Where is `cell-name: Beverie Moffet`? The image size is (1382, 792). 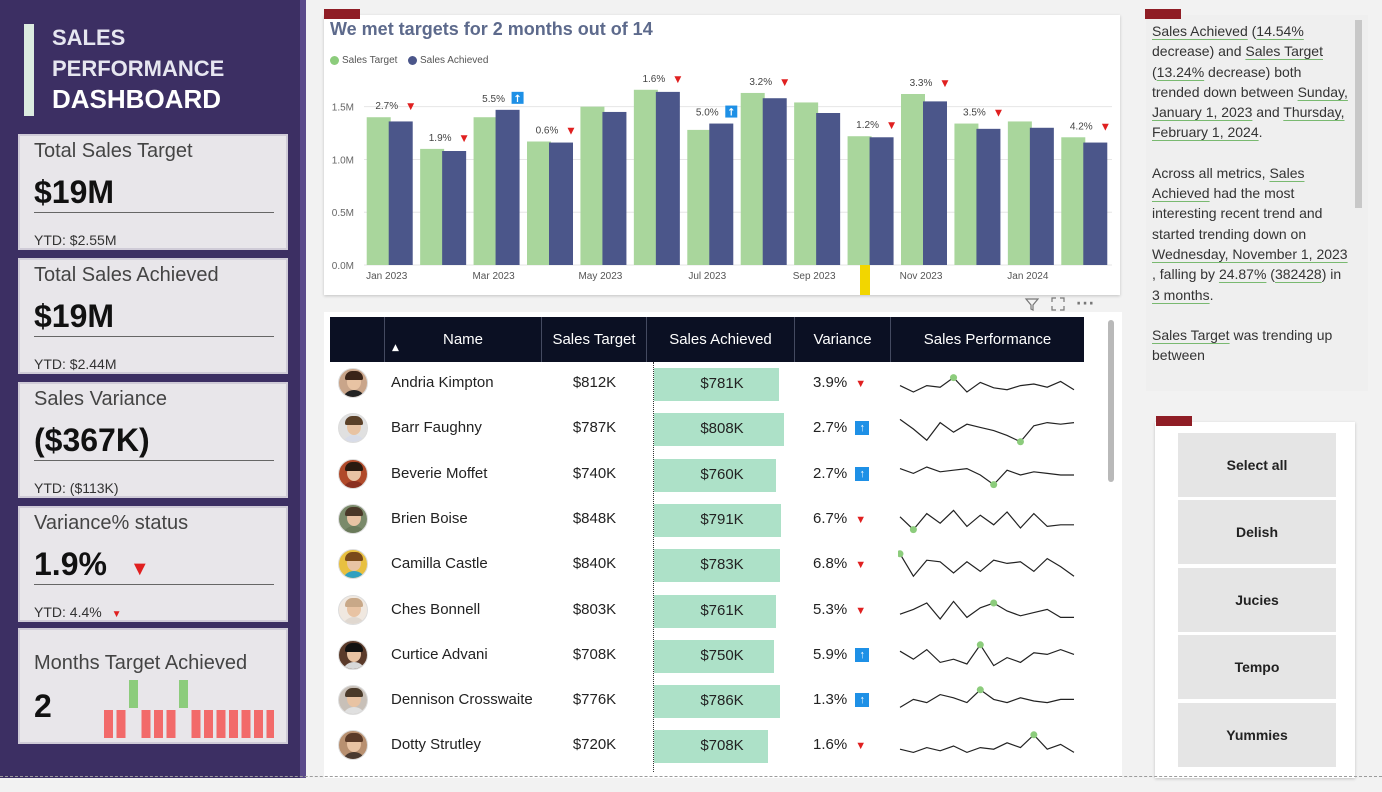
cell-name: Beverie Moffet is located at coordinates (439, 473).